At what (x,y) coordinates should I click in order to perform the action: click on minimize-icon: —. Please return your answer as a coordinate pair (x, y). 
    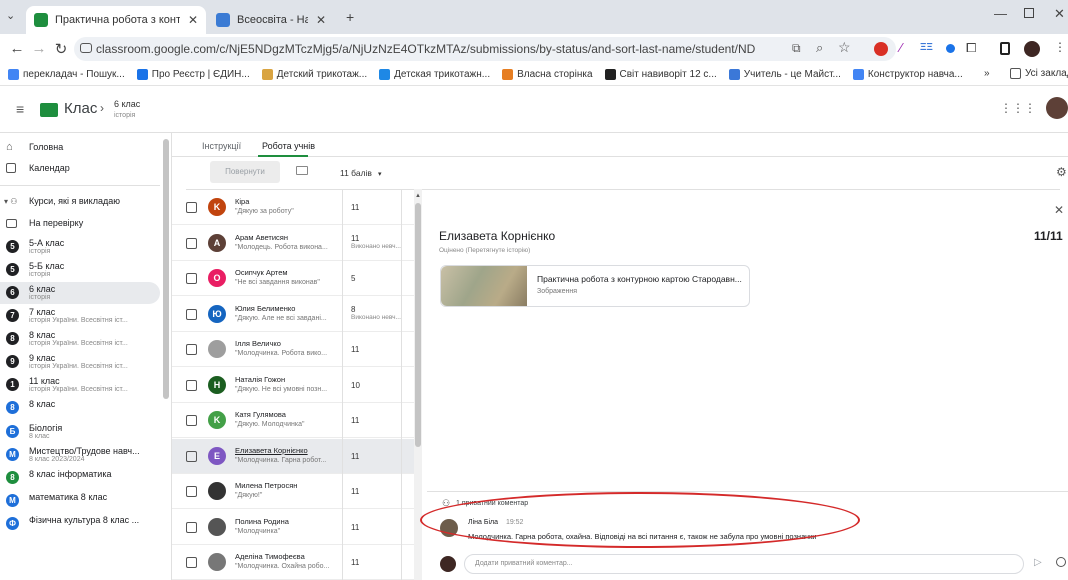
    Looking at the image, I should click on (1000, 13).